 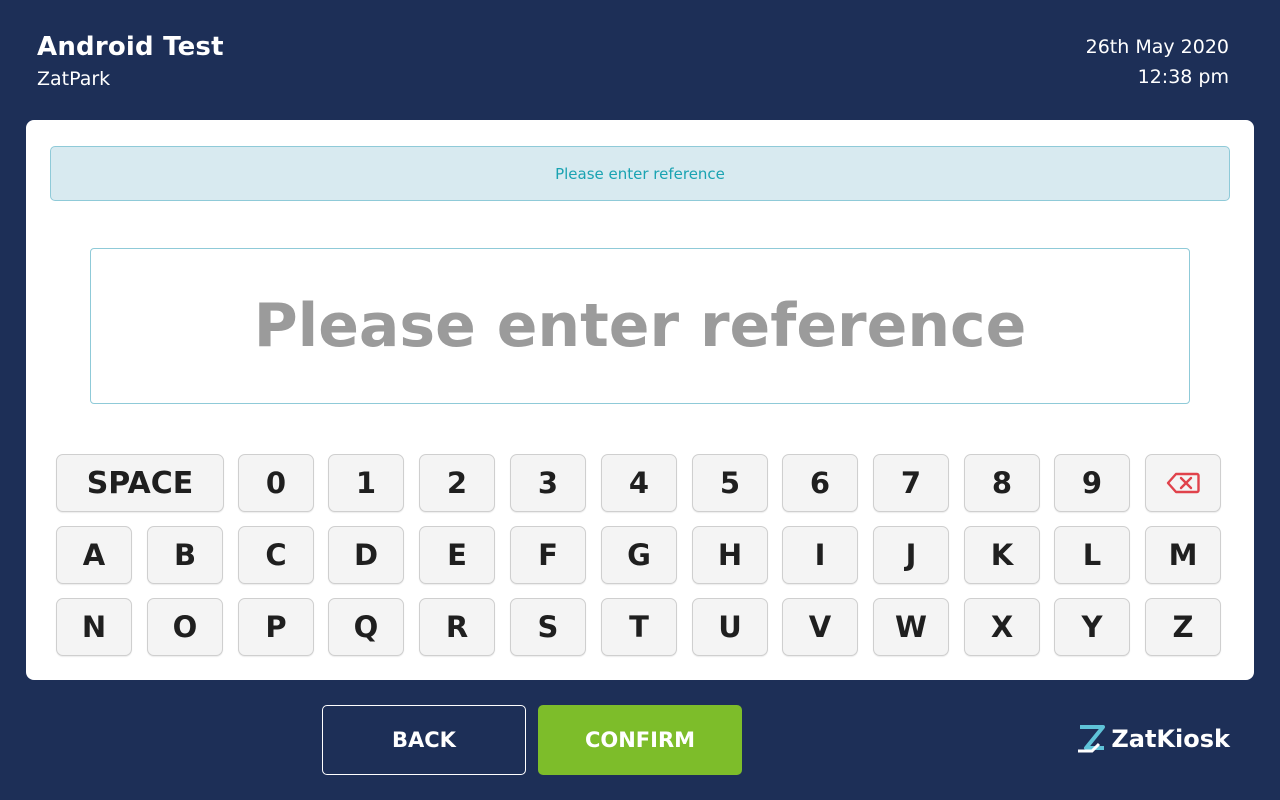 I want to click on key-0: 0, so click(x=276, y=483).